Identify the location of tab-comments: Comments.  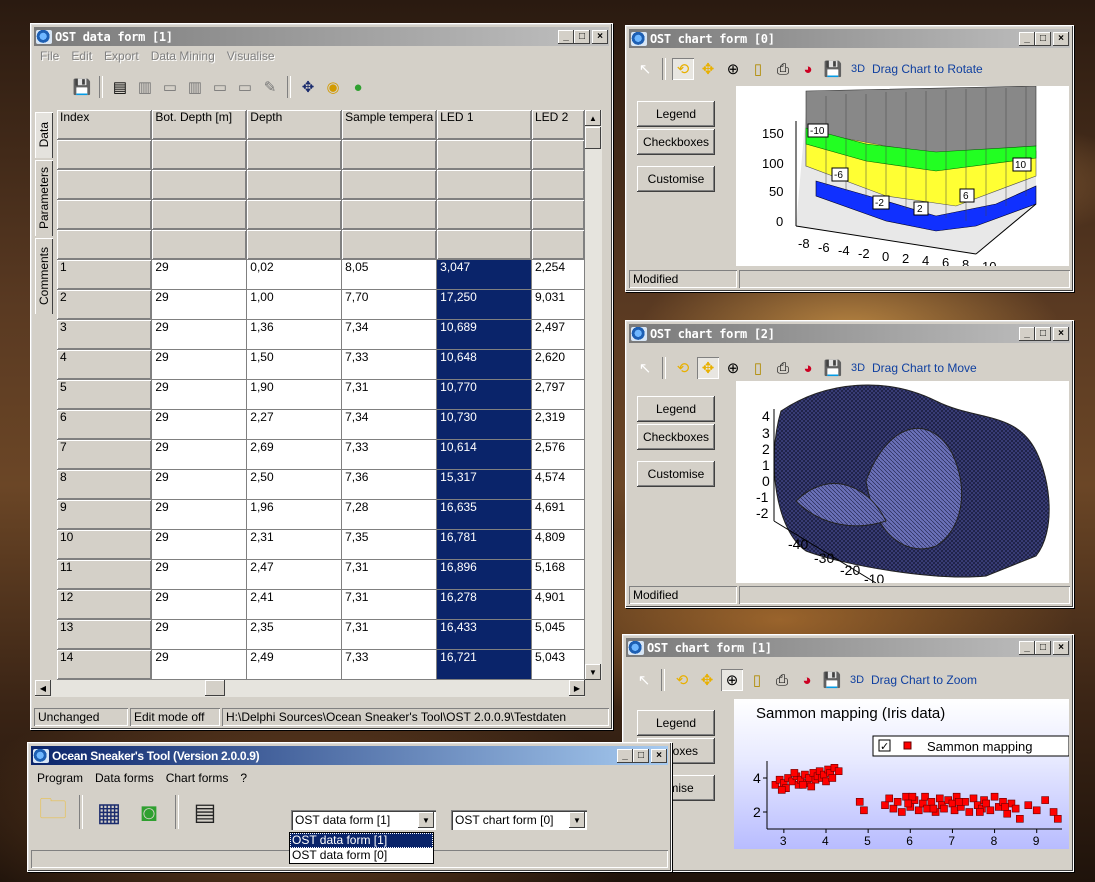
(44, 276).